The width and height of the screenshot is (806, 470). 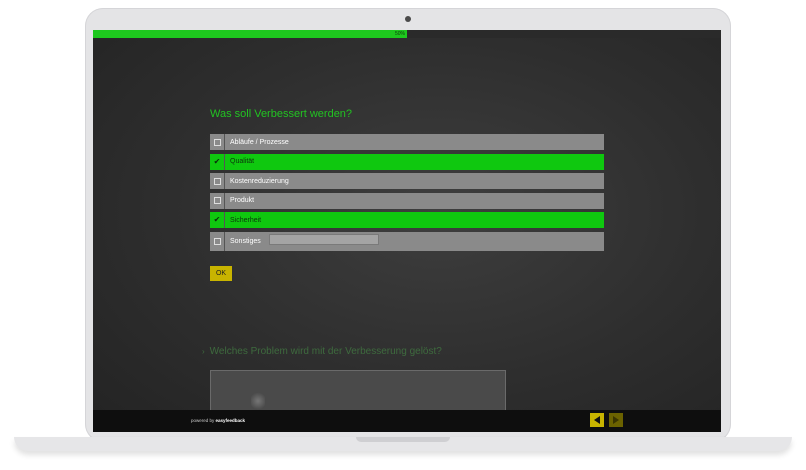 What do you see at coordinates (407, 220) in the screenshot?
I see `option-sicherheit: ✔ Sicherheit` at bounding box center [407, 220].